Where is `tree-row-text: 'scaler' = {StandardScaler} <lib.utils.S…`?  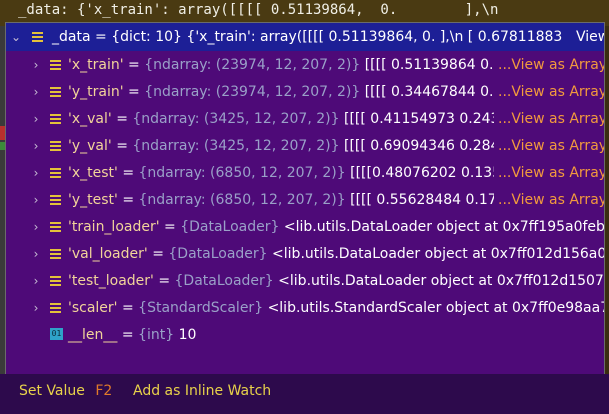
tree-row-text: 'scaler' = {StandardScaler} <lib.utils.S… is located at coordinates (336, 308).